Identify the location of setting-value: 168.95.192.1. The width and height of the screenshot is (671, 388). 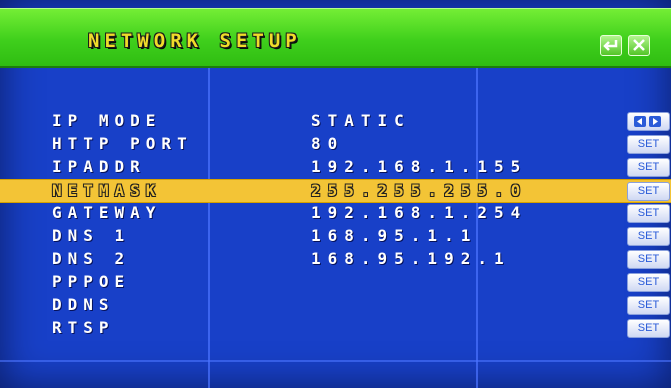
(411, 258).